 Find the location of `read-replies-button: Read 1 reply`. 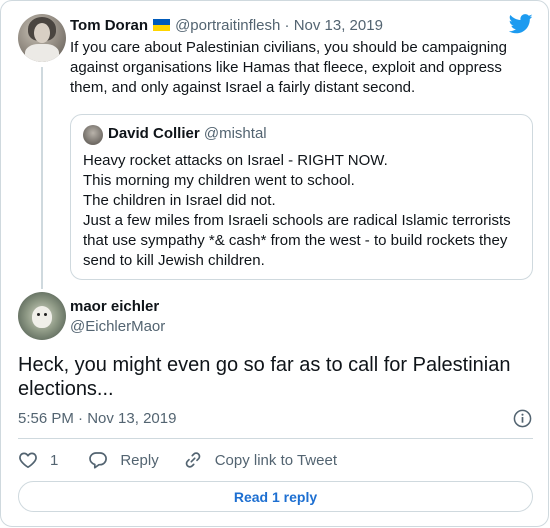

read-replies-button: Read 1 reply is located at coordinates (275, 496).